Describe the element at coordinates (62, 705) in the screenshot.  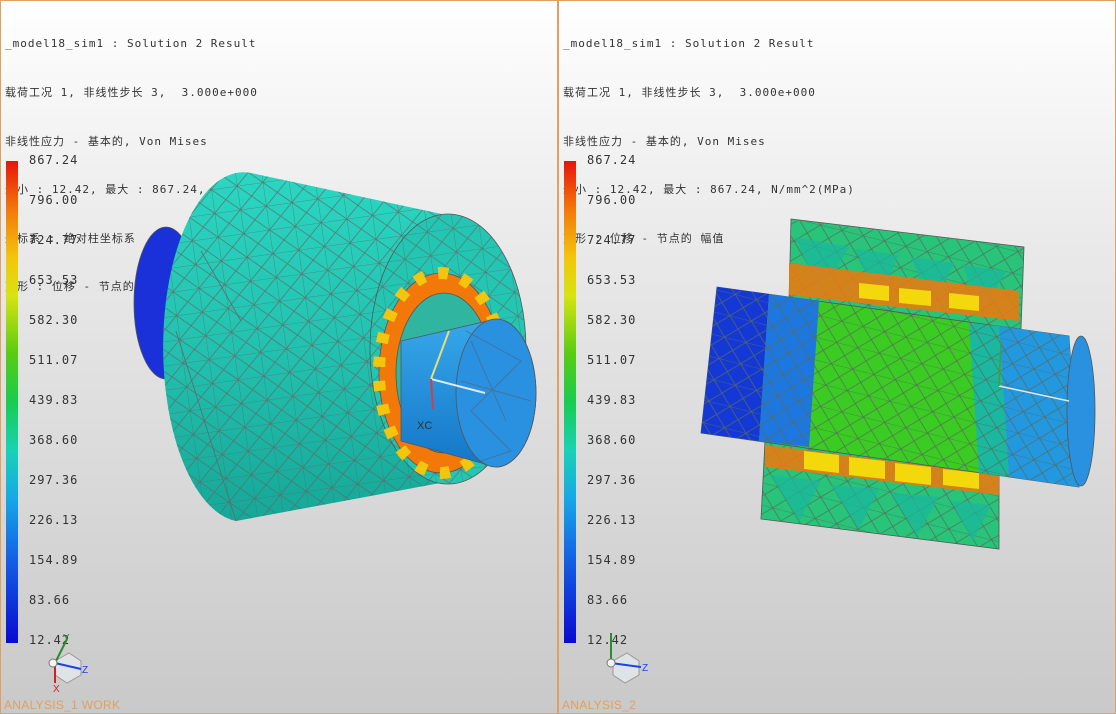
I see `viewport-title: ANALYSIS_1 WORK` at that location.